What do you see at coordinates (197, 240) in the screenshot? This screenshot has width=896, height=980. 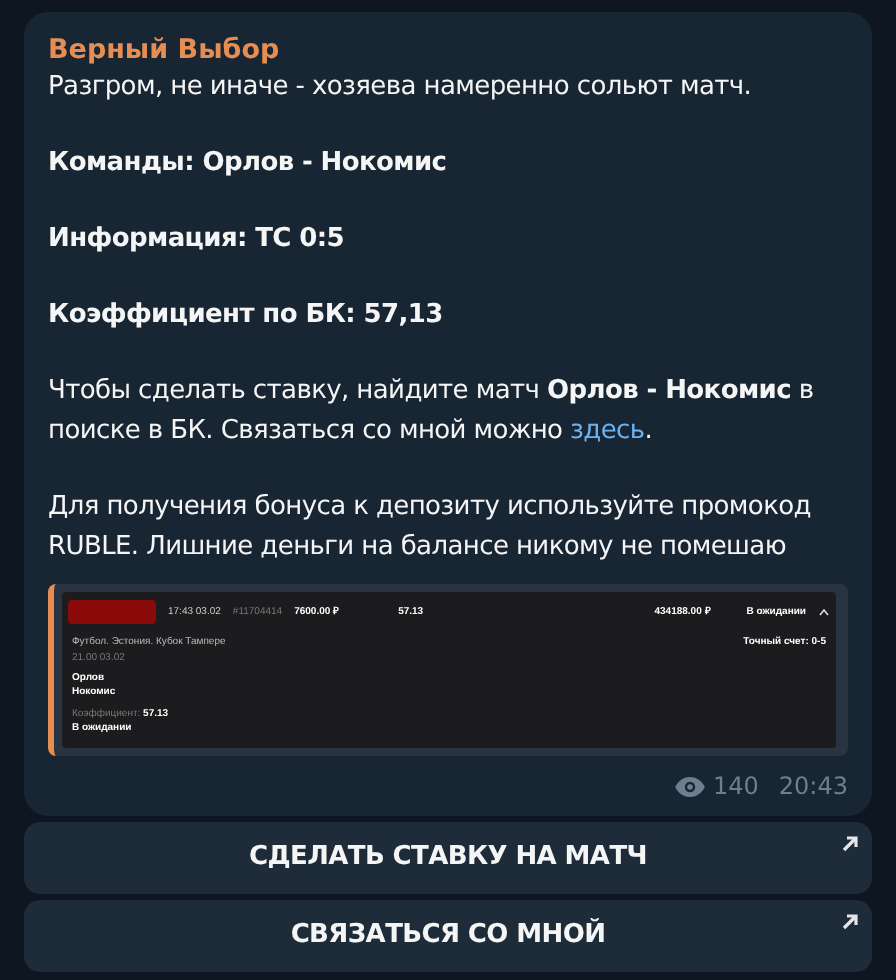 I see `message-text: Информация: ТС 0:5` at bounding box center [197, 240].